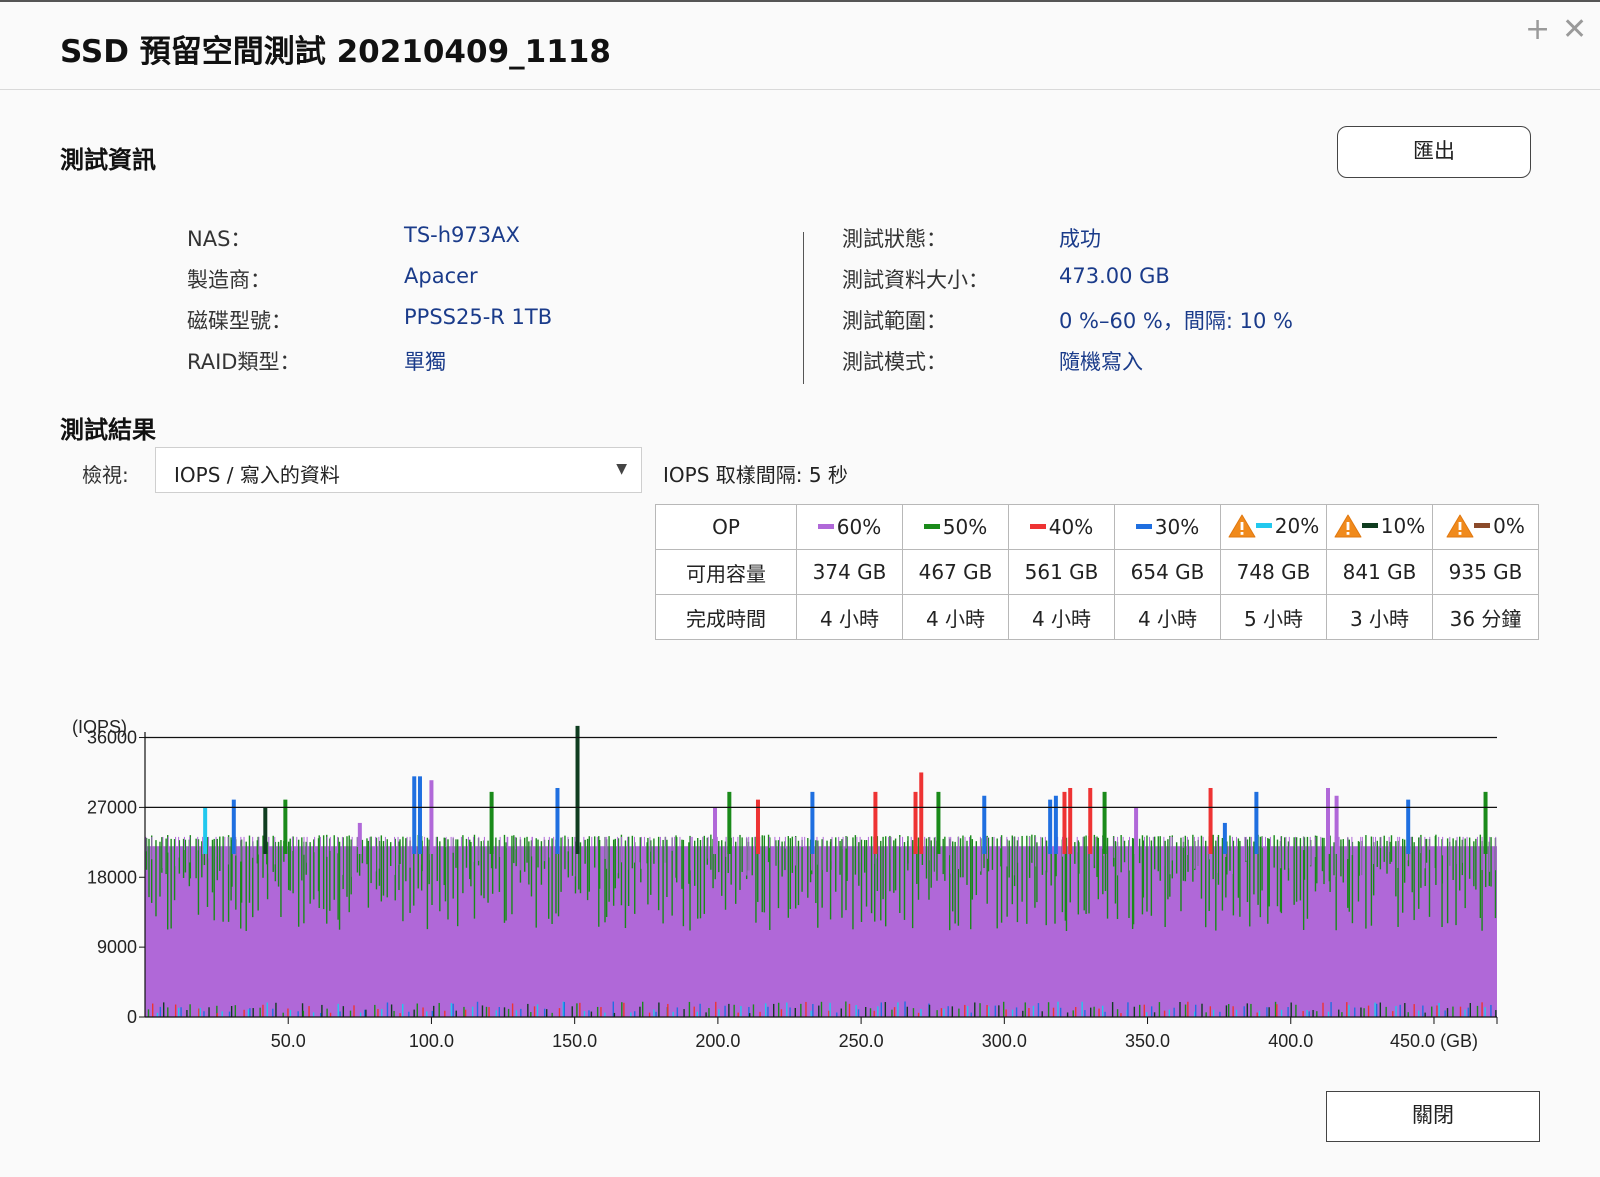 This screenshot has height=1177, width=1600. Describe the element at coordinates (1434, 152) in the screenshot. I see `export-button: 匯出` at that location.